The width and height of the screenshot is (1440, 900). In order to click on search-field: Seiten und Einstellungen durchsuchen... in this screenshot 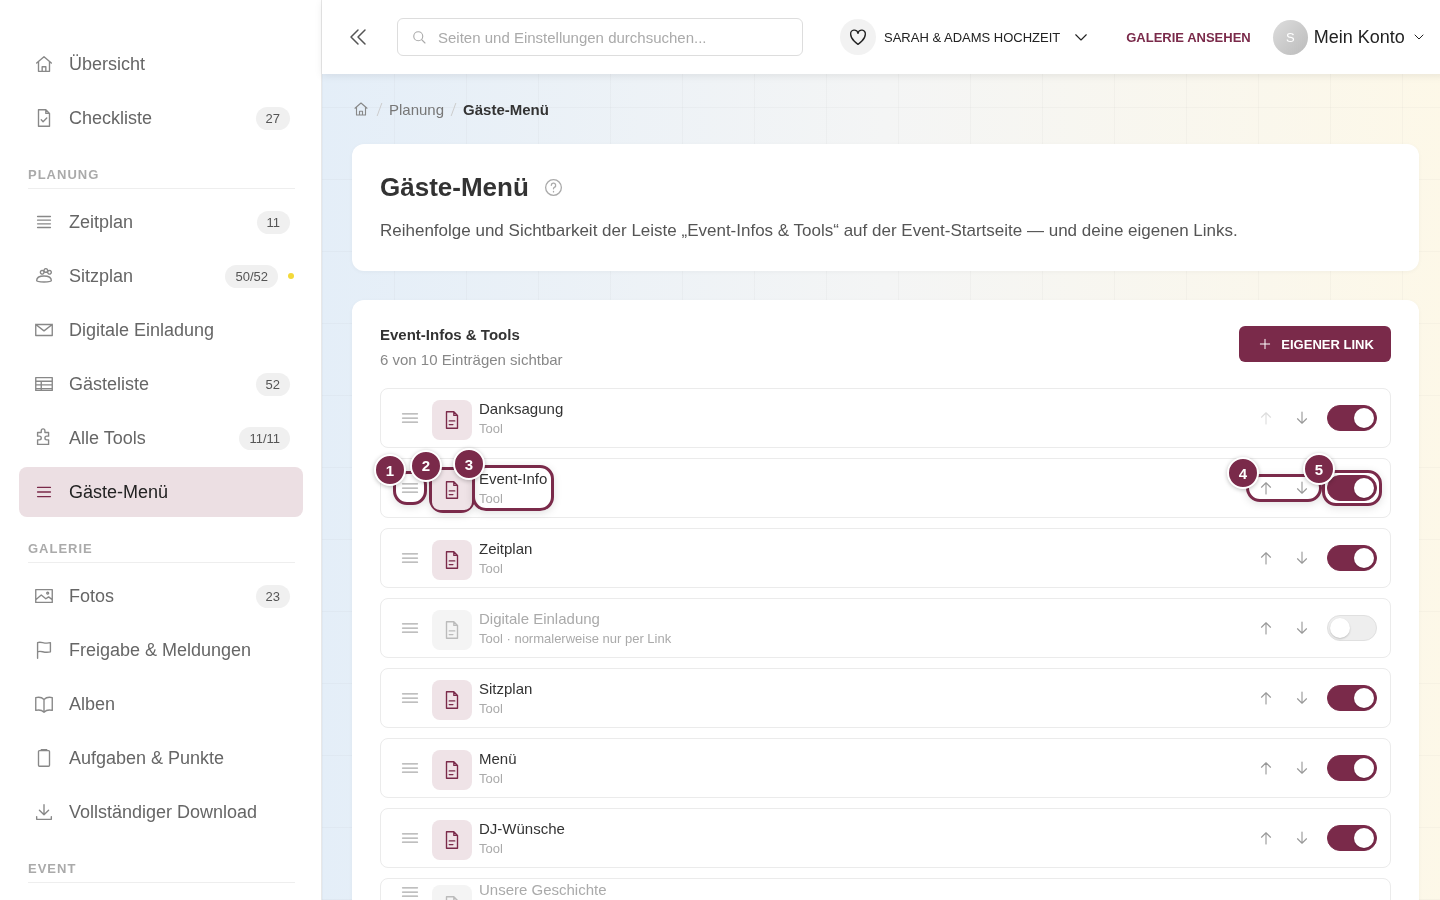, I will do `click(600, 37)`.